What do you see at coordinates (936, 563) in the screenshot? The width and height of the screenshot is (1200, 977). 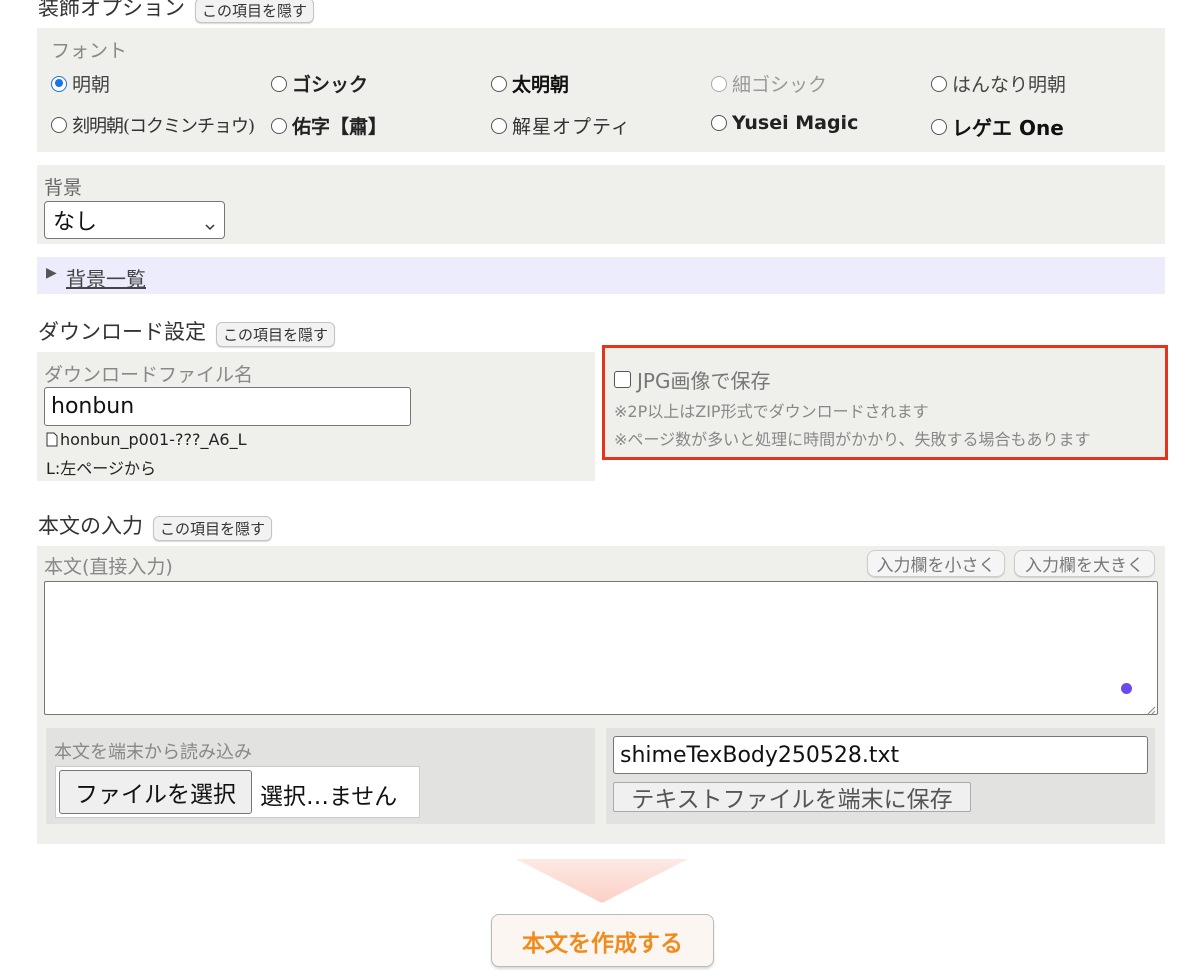 I see `shrink-textarea-button: 入力欄を小さく` at bounding box center [936, 563].